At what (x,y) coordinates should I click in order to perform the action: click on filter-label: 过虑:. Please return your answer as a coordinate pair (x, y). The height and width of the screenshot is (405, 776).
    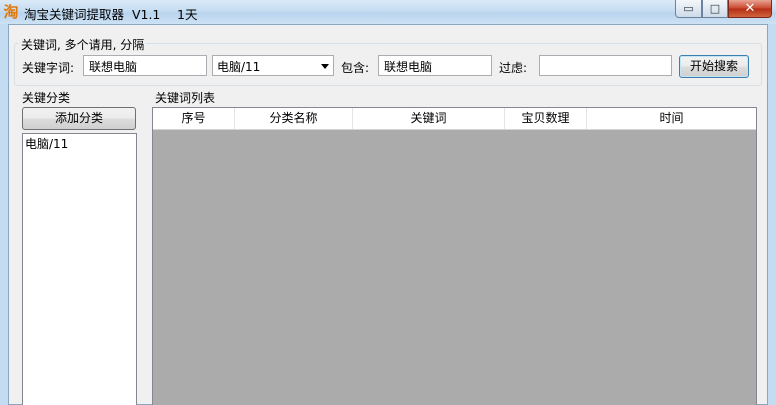
    Looking at the image, I should click on (513, 68).